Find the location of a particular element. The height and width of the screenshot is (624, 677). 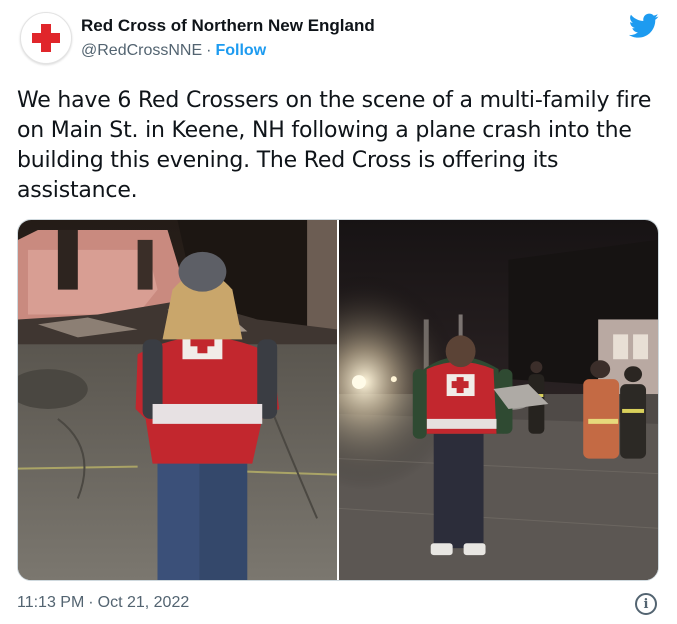

avatar is located at coordinates (46, 38).